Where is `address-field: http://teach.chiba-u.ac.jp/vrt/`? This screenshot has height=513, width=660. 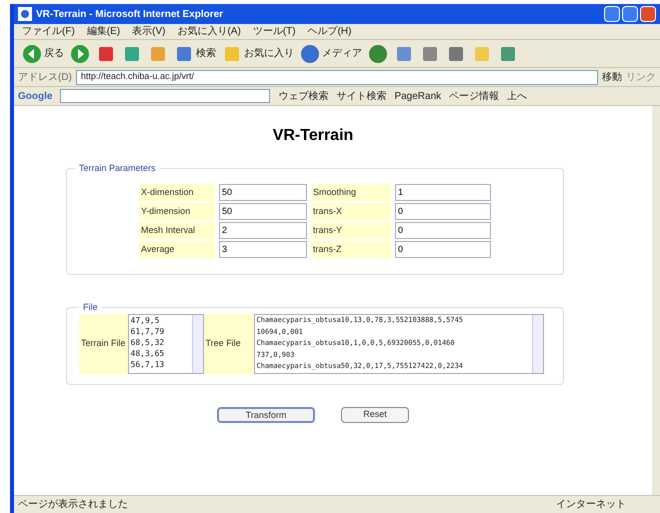
address-field: http://teach.chiba-u.ac.jp/vrt/ is located at coordinates (337, 77).